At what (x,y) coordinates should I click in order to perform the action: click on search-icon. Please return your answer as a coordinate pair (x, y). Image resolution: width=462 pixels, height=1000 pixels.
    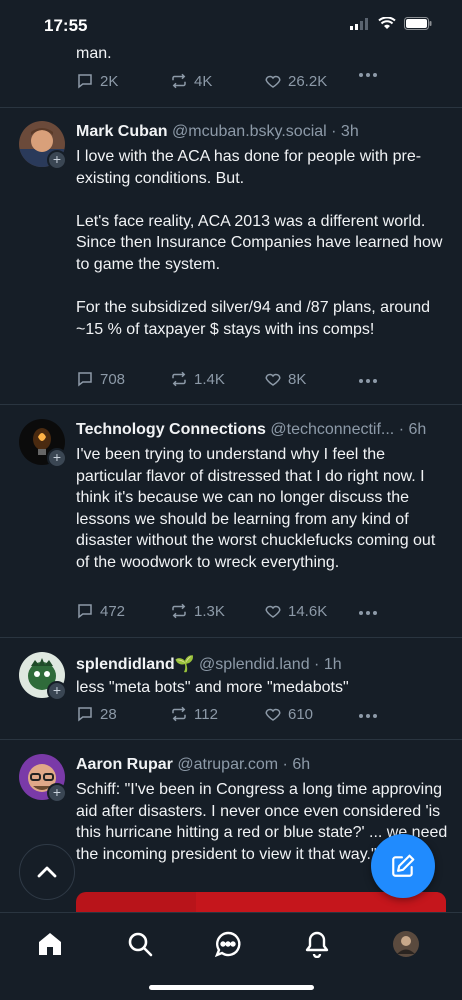
    Looking at the image, I should click on (140, 944).